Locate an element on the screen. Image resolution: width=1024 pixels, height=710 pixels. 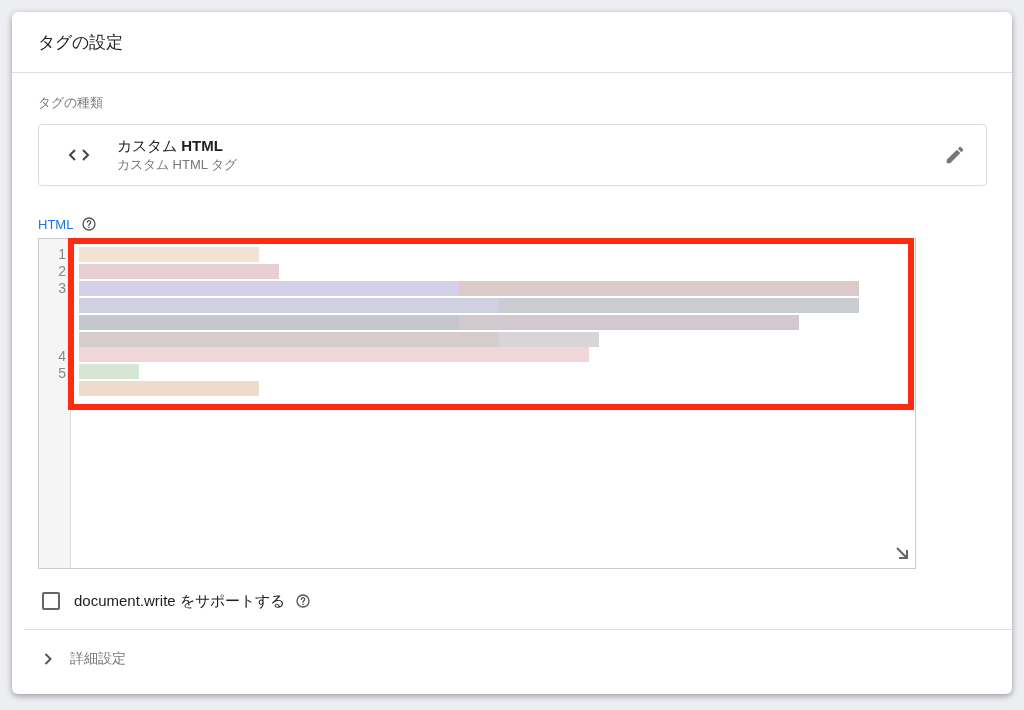
section-label: タグの種類 is located at coordinates (70, 103).